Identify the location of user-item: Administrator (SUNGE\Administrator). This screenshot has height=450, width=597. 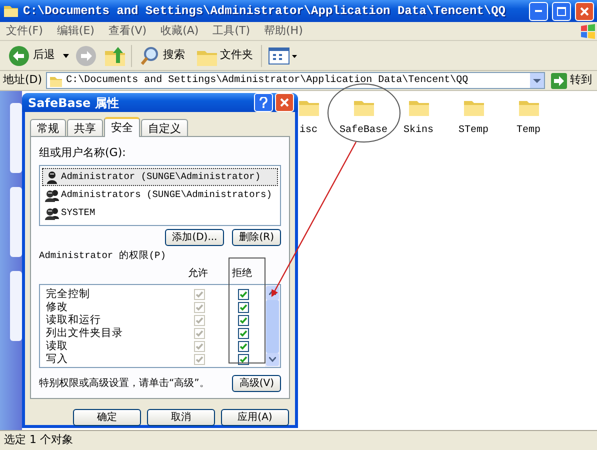
(160, 177).